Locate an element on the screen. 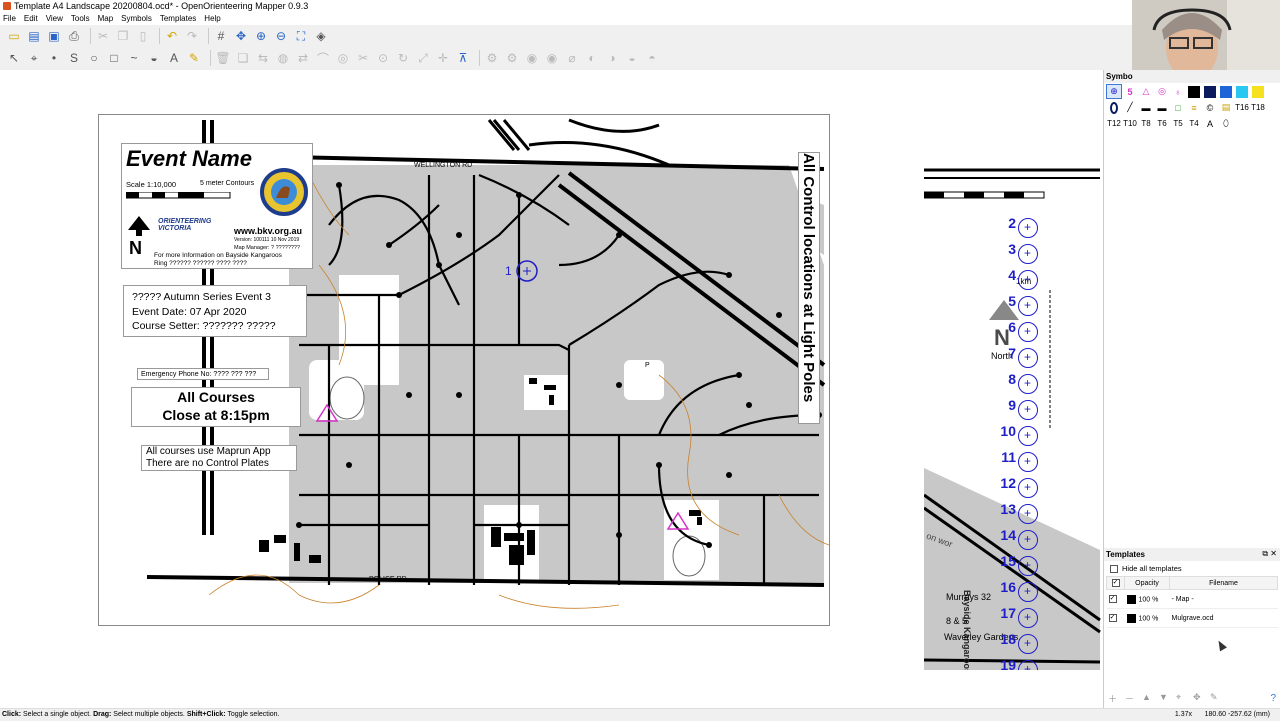 This screenshot has width=1280, height=721. open-folder-icon: ▤ is located at coordinates (34, 36).